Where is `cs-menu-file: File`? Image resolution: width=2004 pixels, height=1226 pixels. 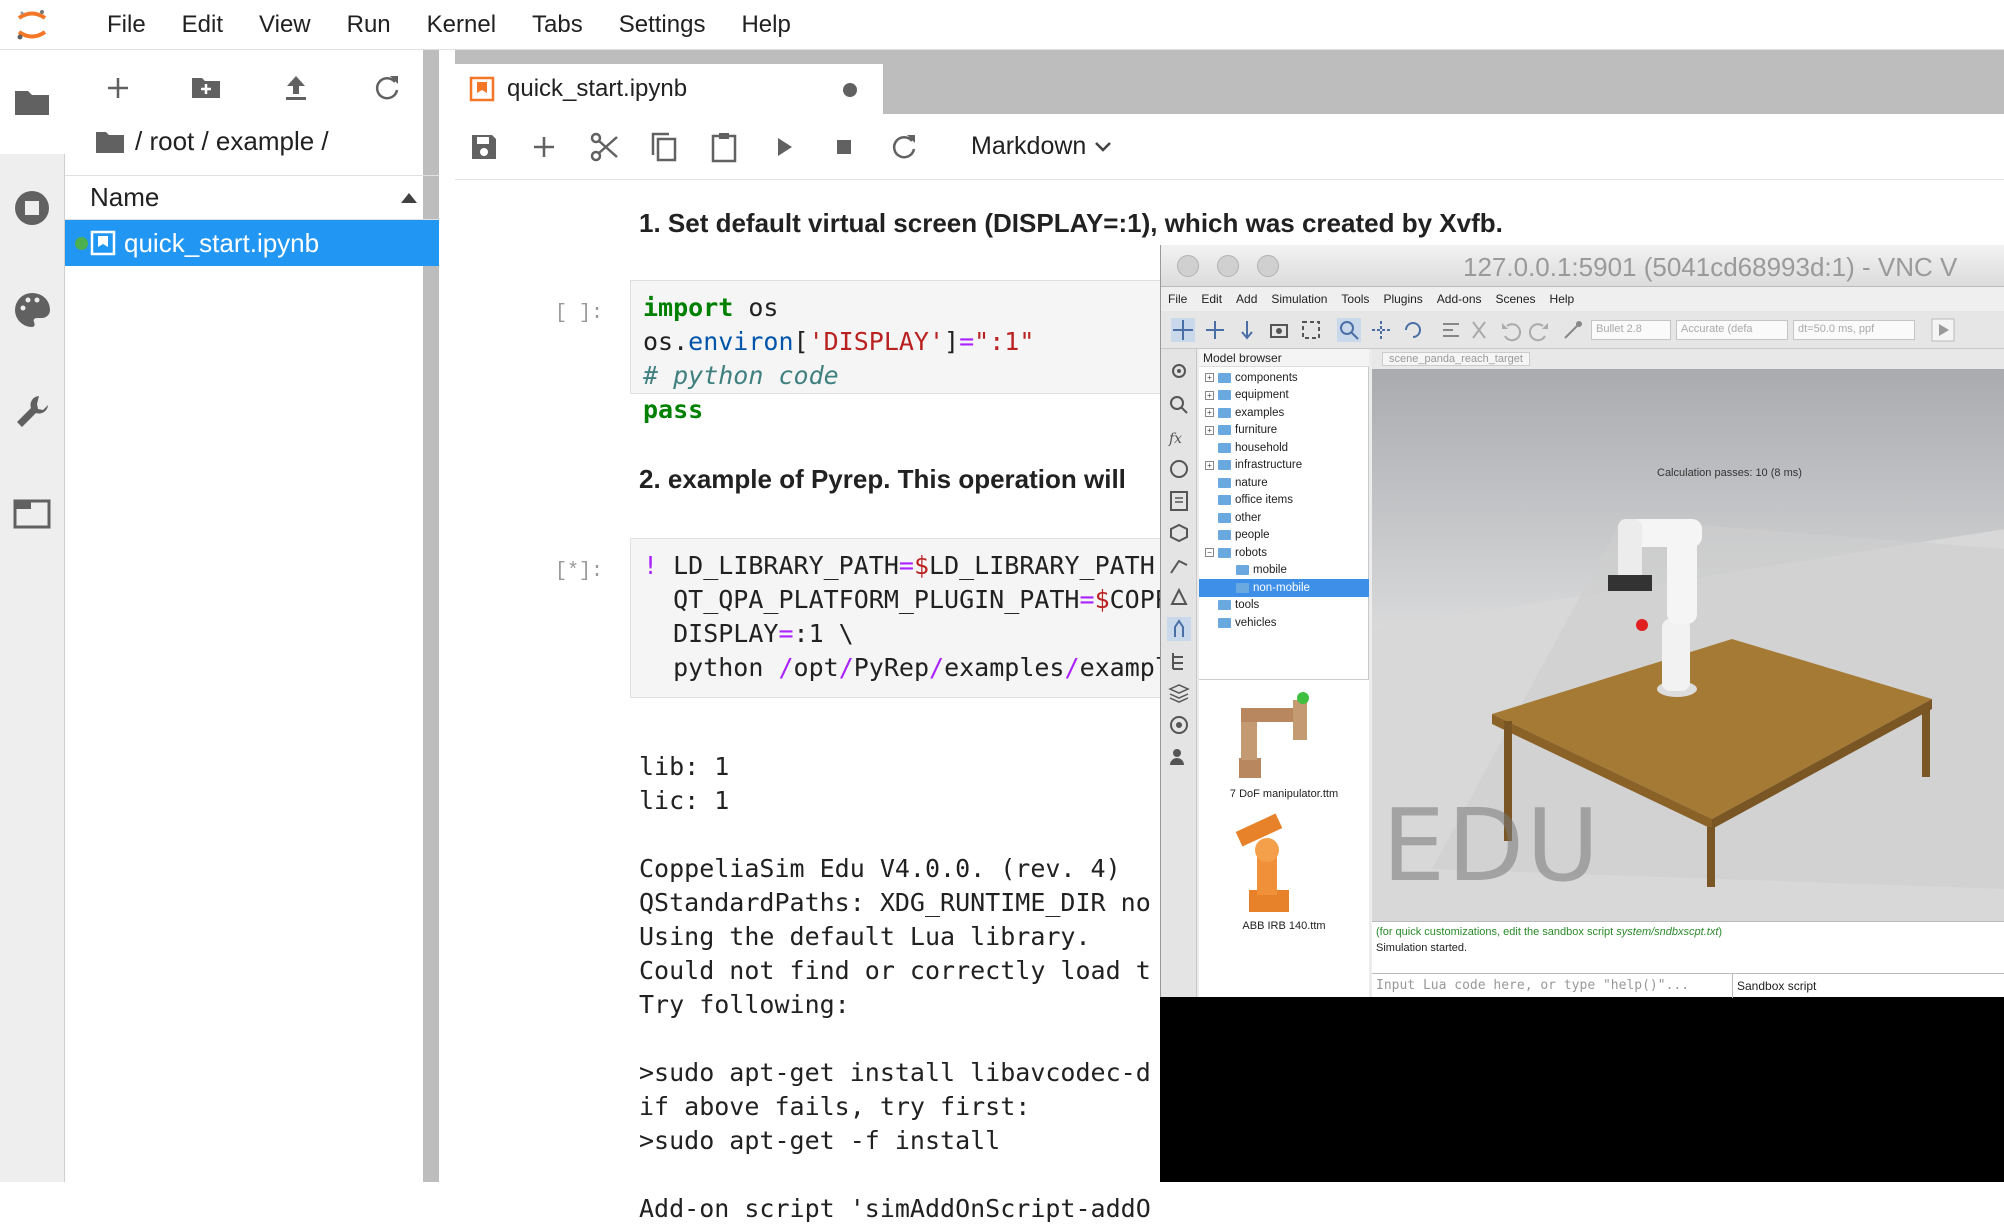
cs-menu-file: File is located at coordinates (1177, 299).